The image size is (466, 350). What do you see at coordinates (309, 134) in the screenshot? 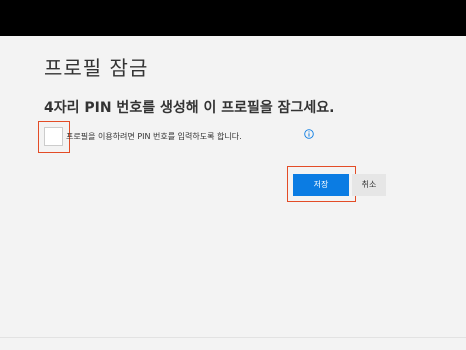
I see `info-icon` at bounding box center [309, 134].